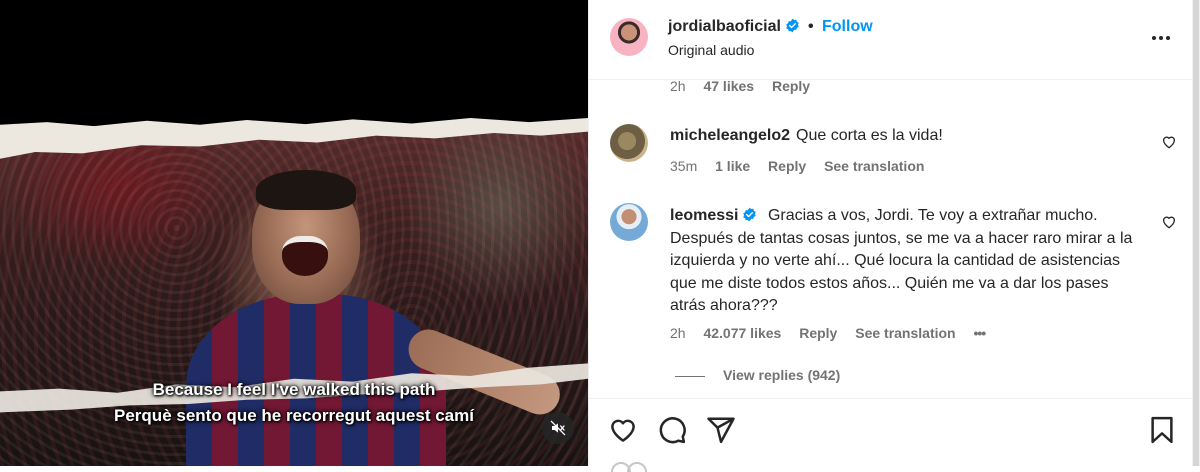  Describe the element at coordinates (629, 467) in the screenshot. I see `liker-avatars-icon` at that location.